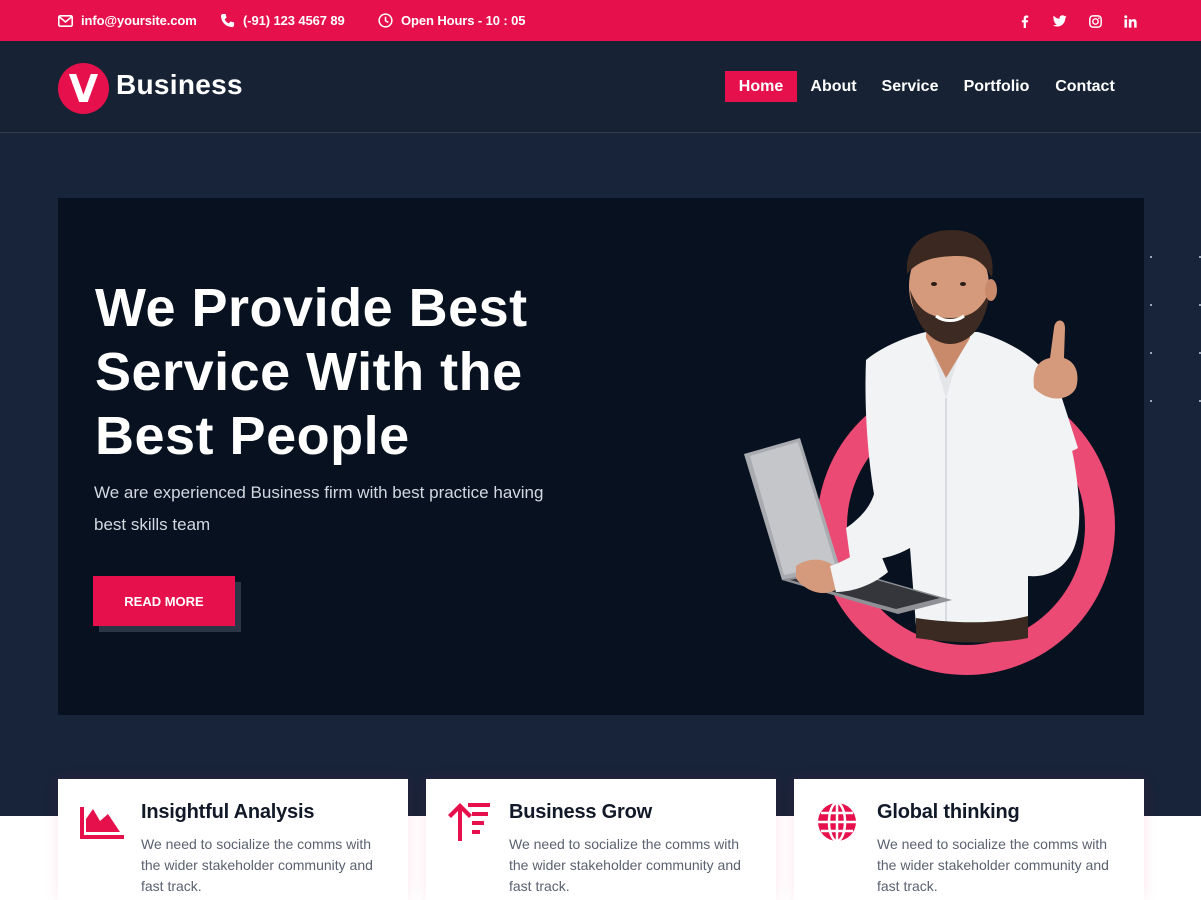 The width and height of the screenshot is (1201, 900). What do you see at coordinates (385, 20) in the screenshot?
I see `clock-icon` at bounding box center [385, 20].